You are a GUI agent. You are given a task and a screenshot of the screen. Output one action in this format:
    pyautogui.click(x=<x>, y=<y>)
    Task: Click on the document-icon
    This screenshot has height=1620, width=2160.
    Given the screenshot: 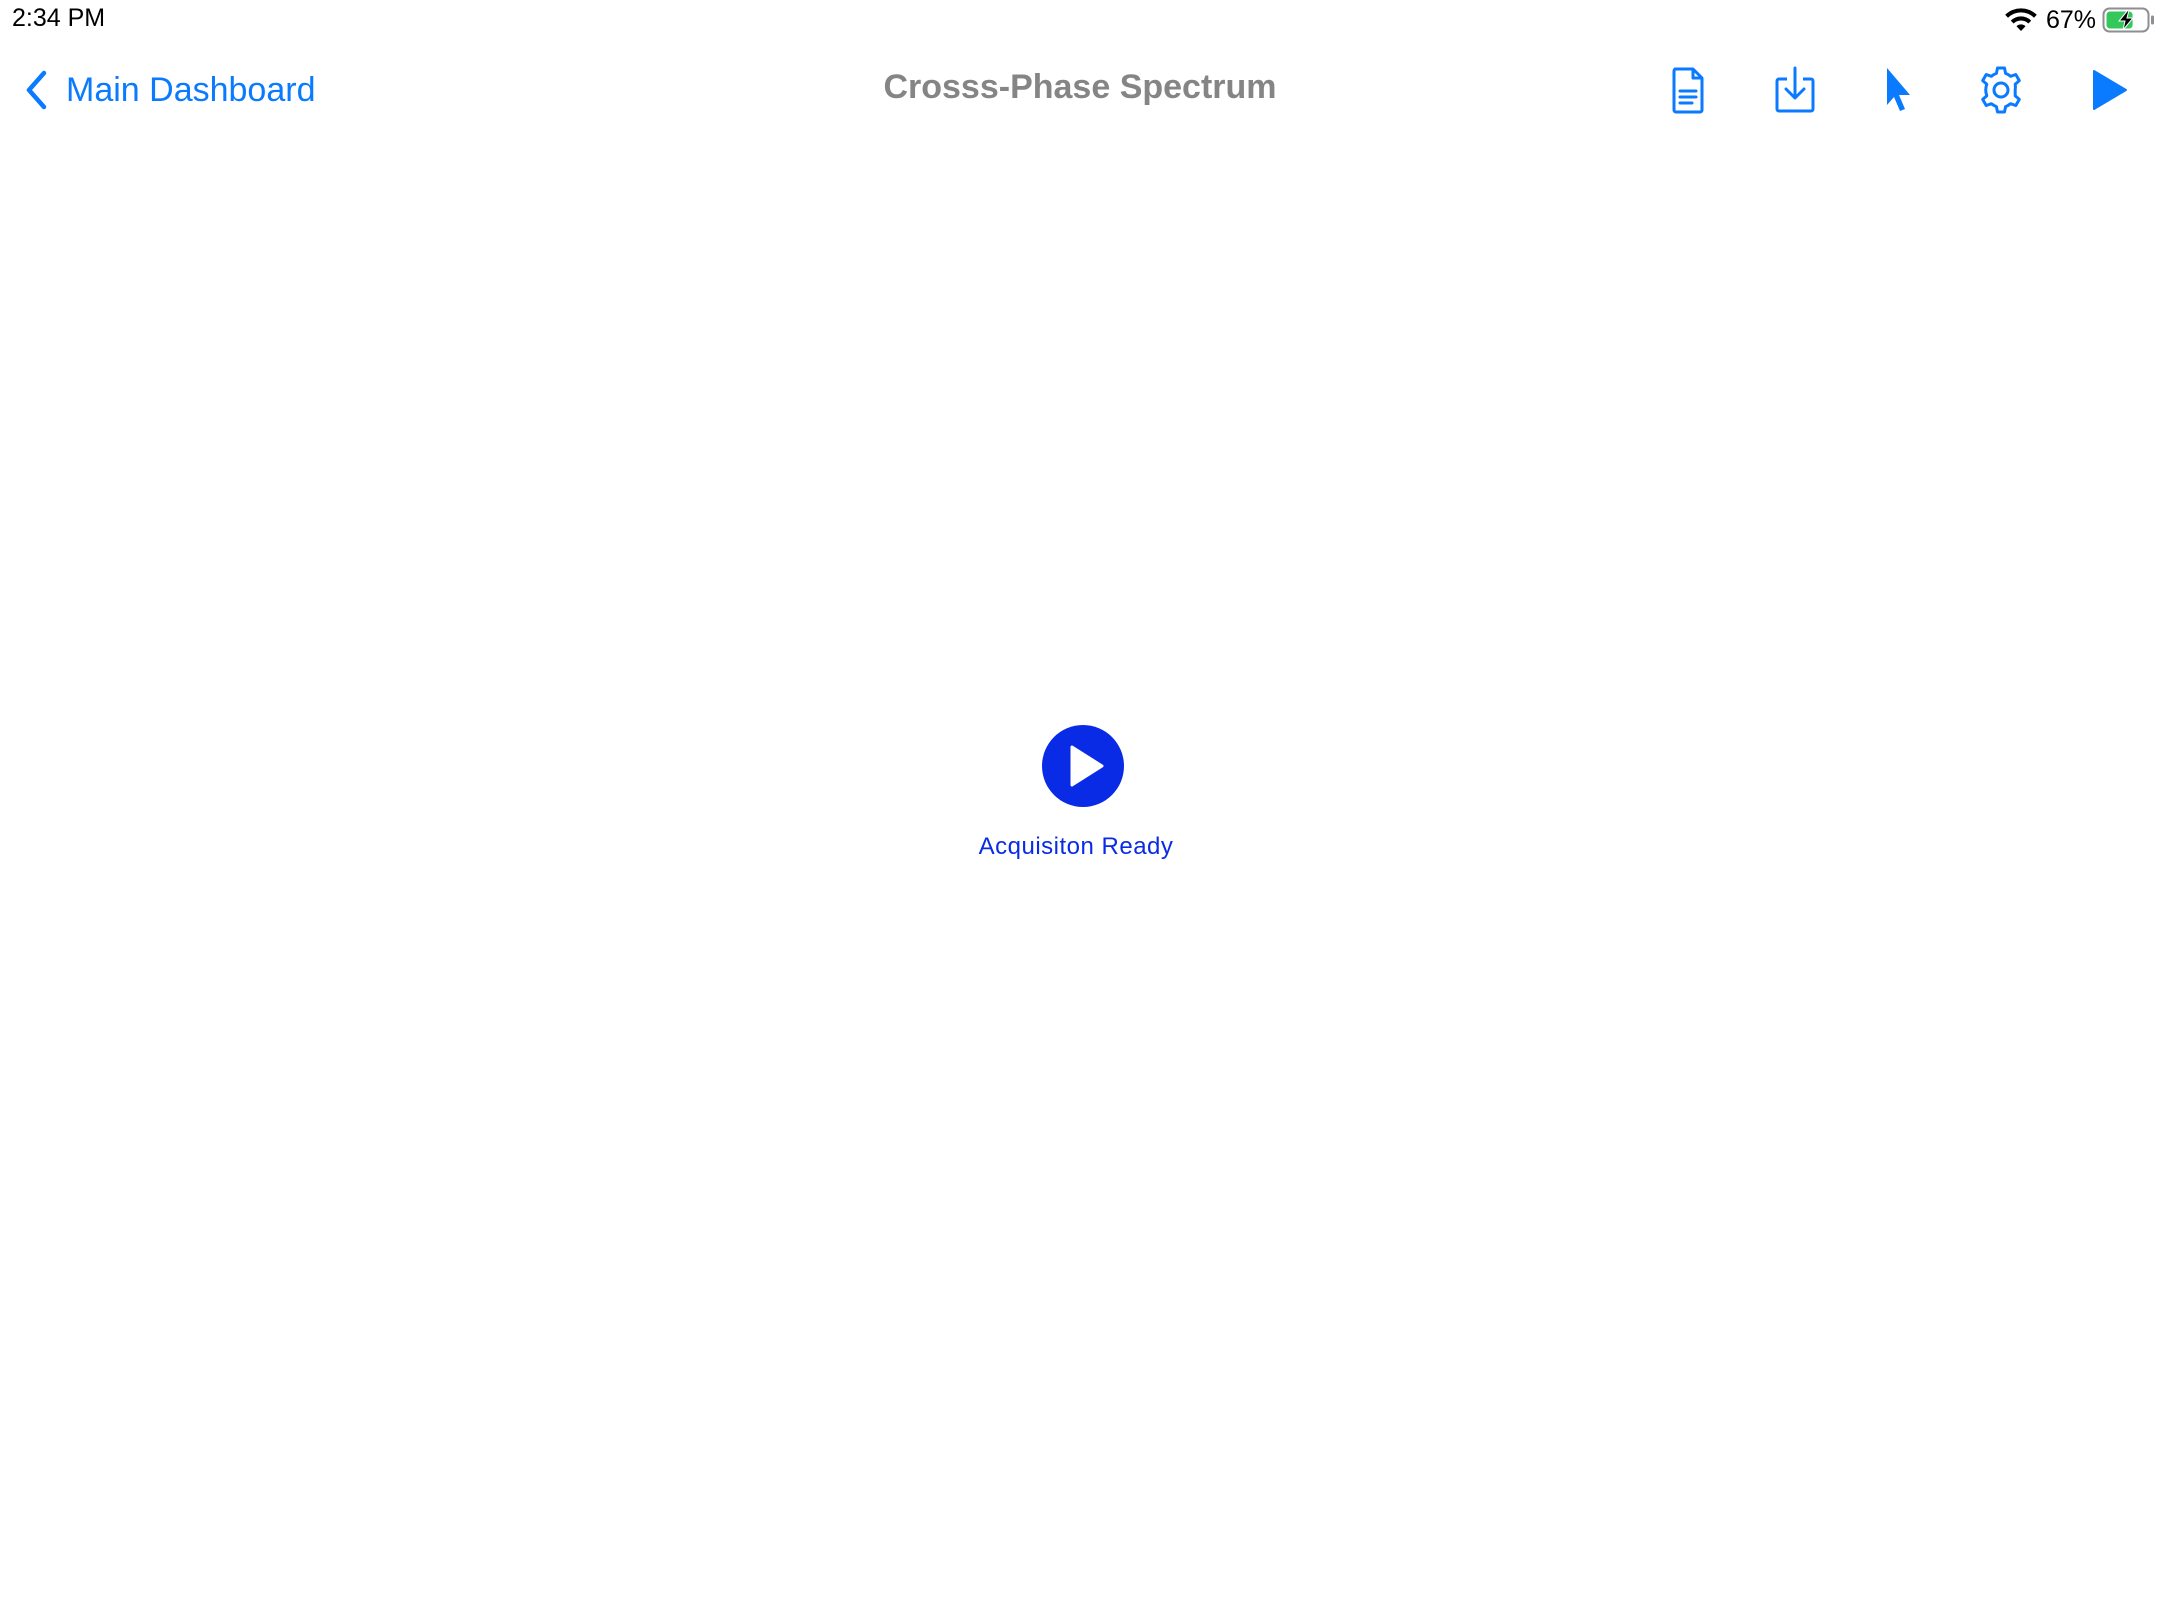 What is the action you would take?
    pyautogui.click(x=1688, y=90)
    